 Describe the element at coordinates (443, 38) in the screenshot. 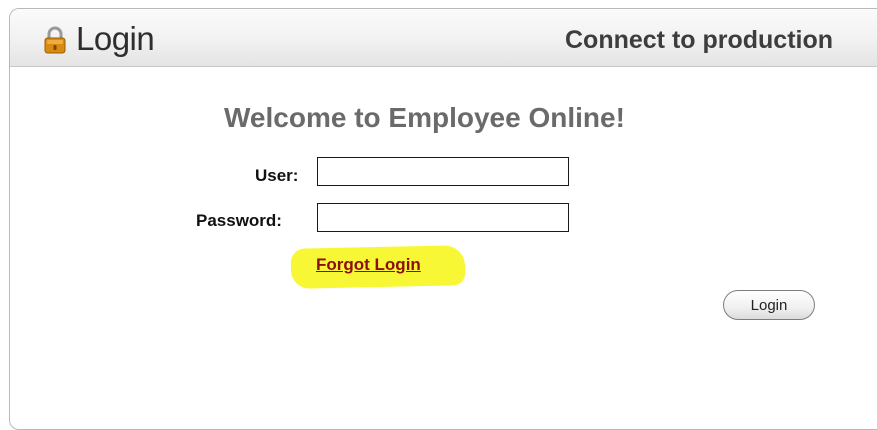

I see `panel-header: Login Connect to production` at that location.